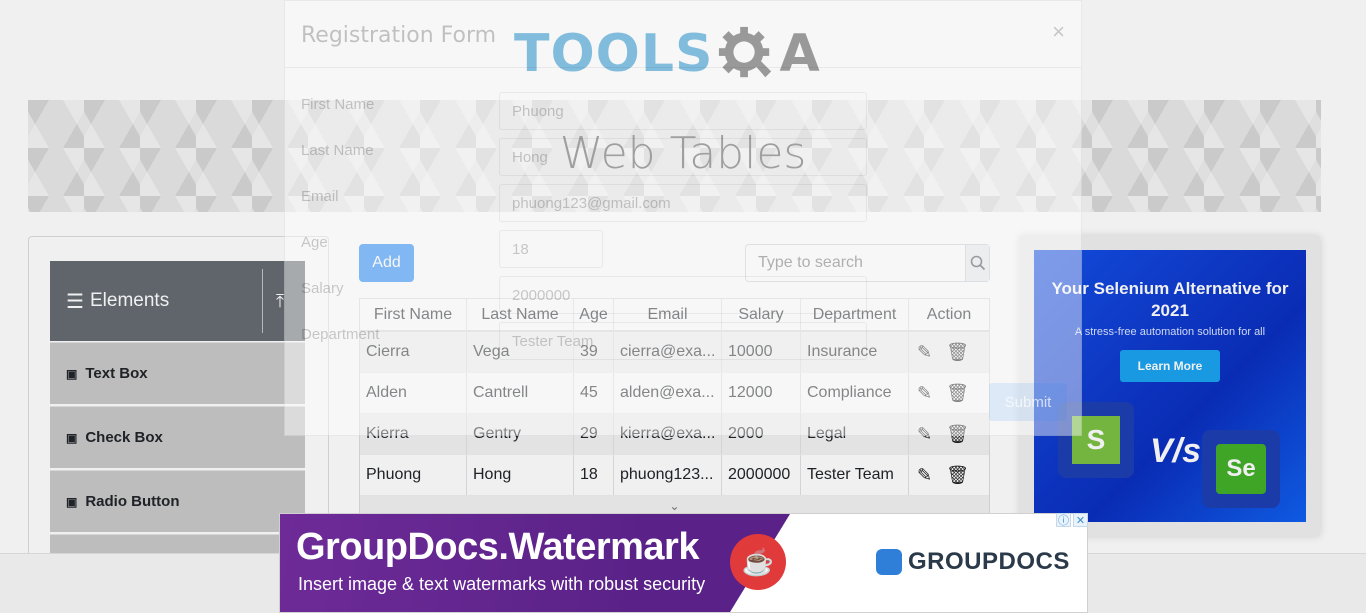 This screenshot has width=1366, height=613. I want to click on groupdocs-logo: GROUPDOCS, so click(973, 562).